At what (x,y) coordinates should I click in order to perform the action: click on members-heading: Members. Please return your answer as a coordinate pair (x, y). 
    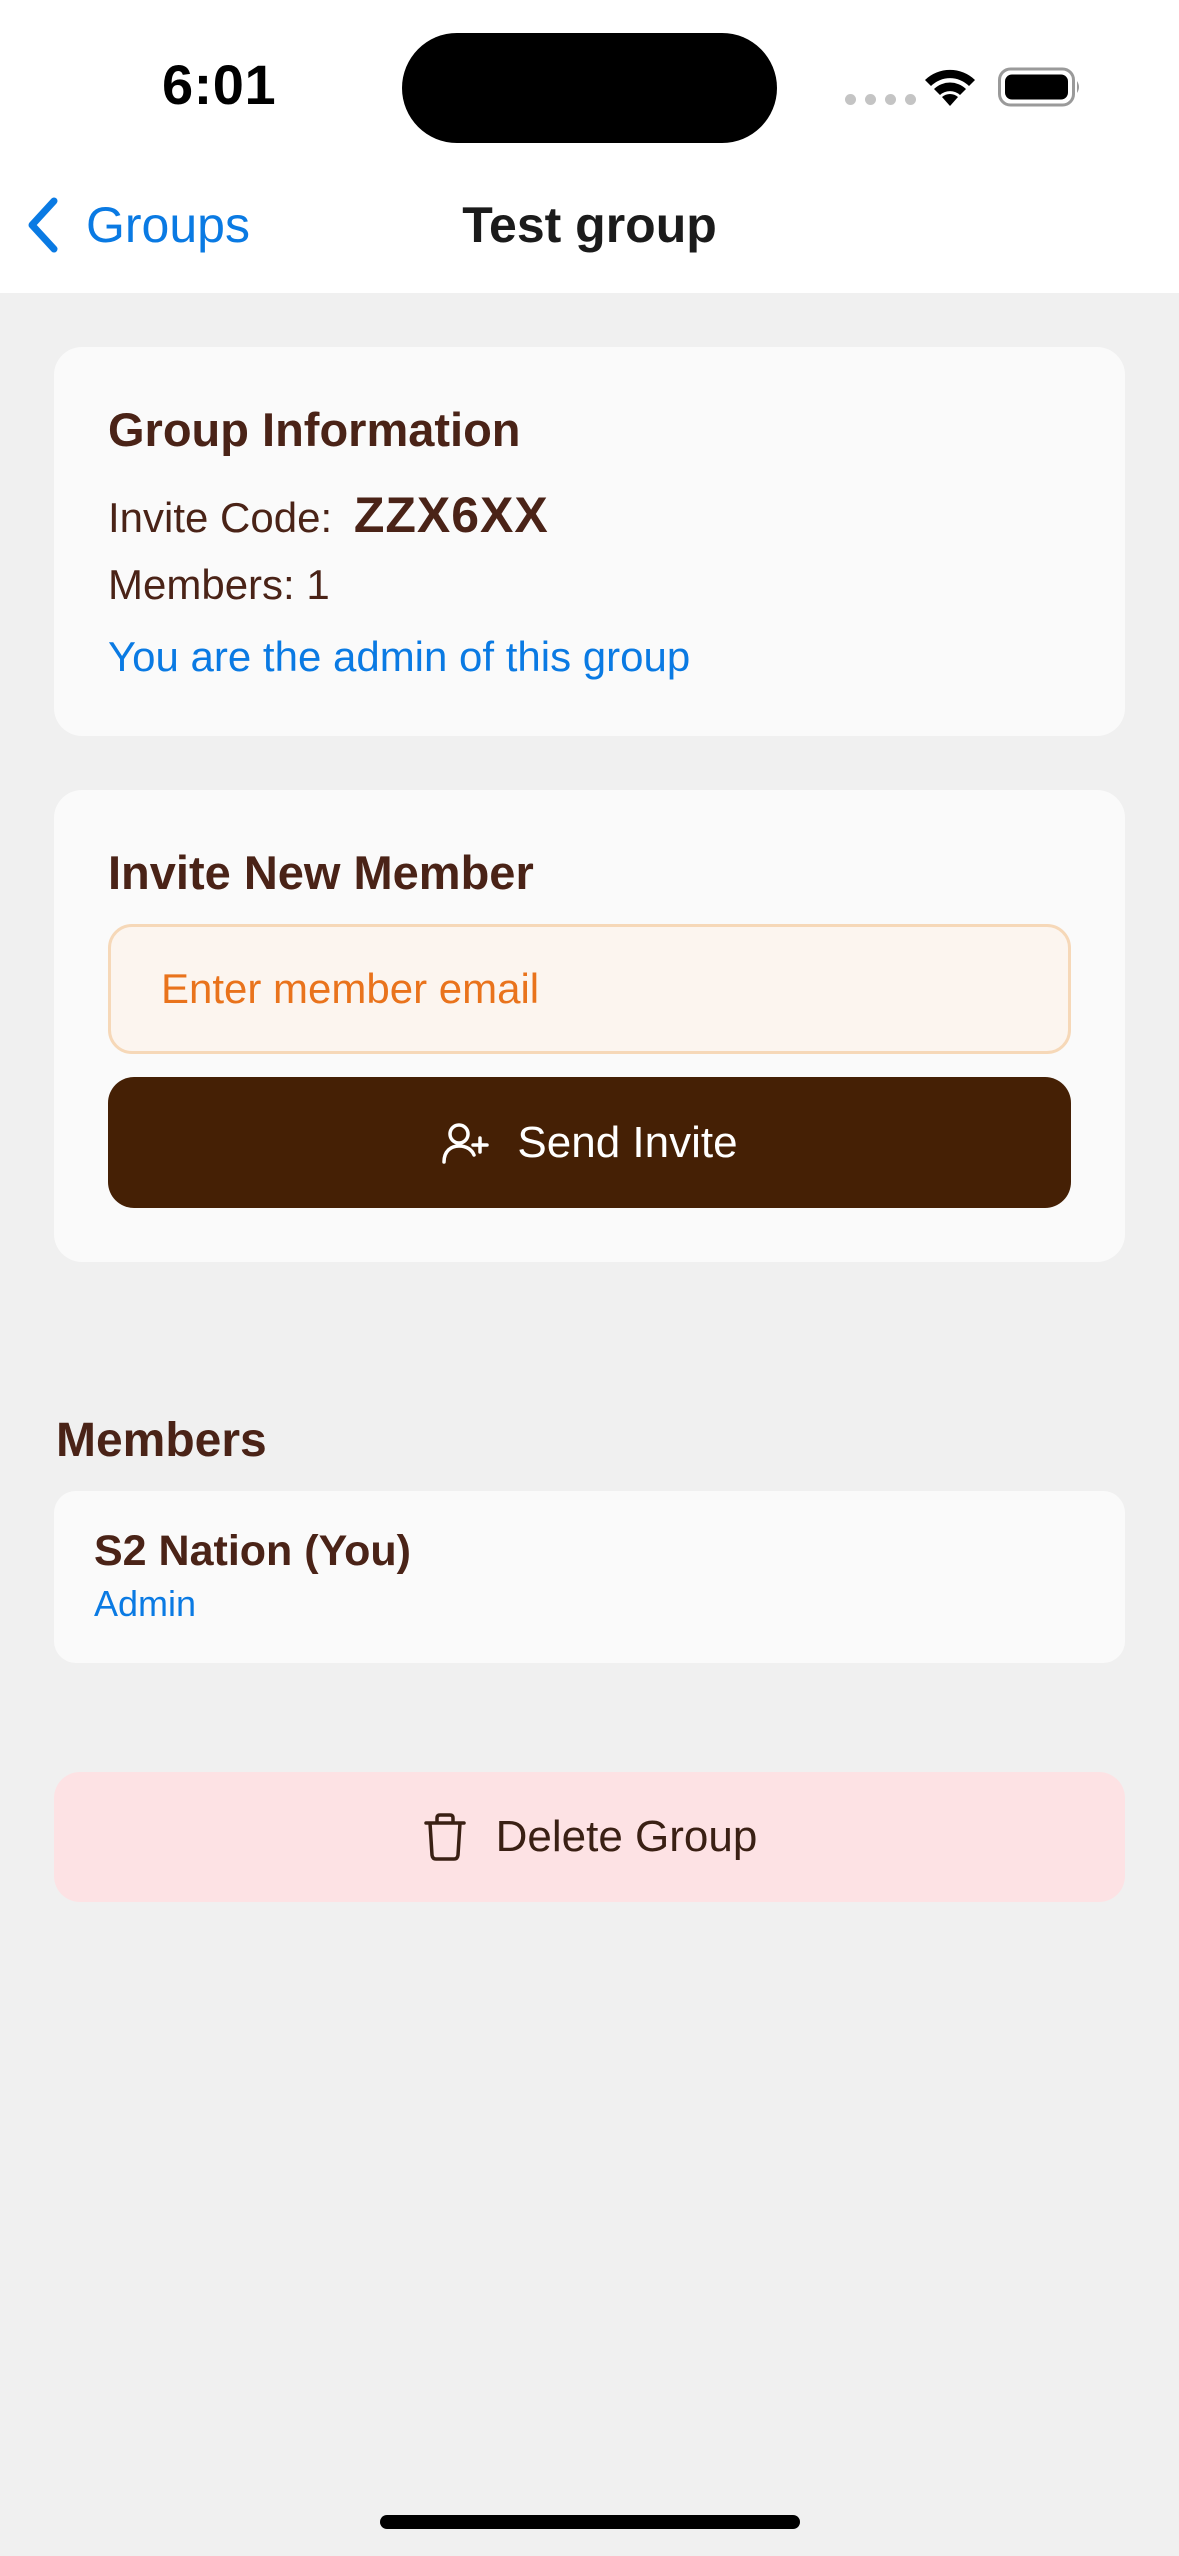
    Looking at the image, I should click on (161, 1440).